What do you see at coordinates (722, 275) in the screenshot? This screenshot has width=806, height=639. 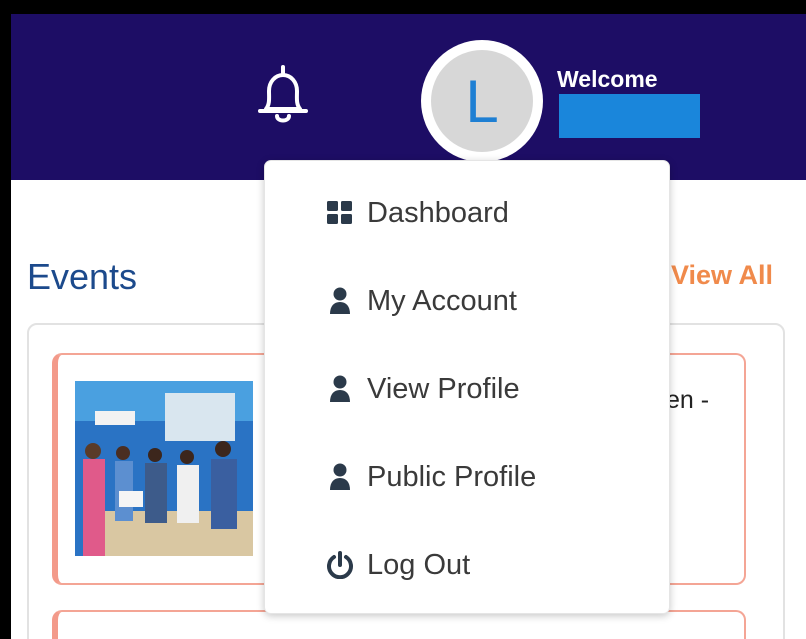 I see `view-all-link: View All` at bounding box center [722, 275].